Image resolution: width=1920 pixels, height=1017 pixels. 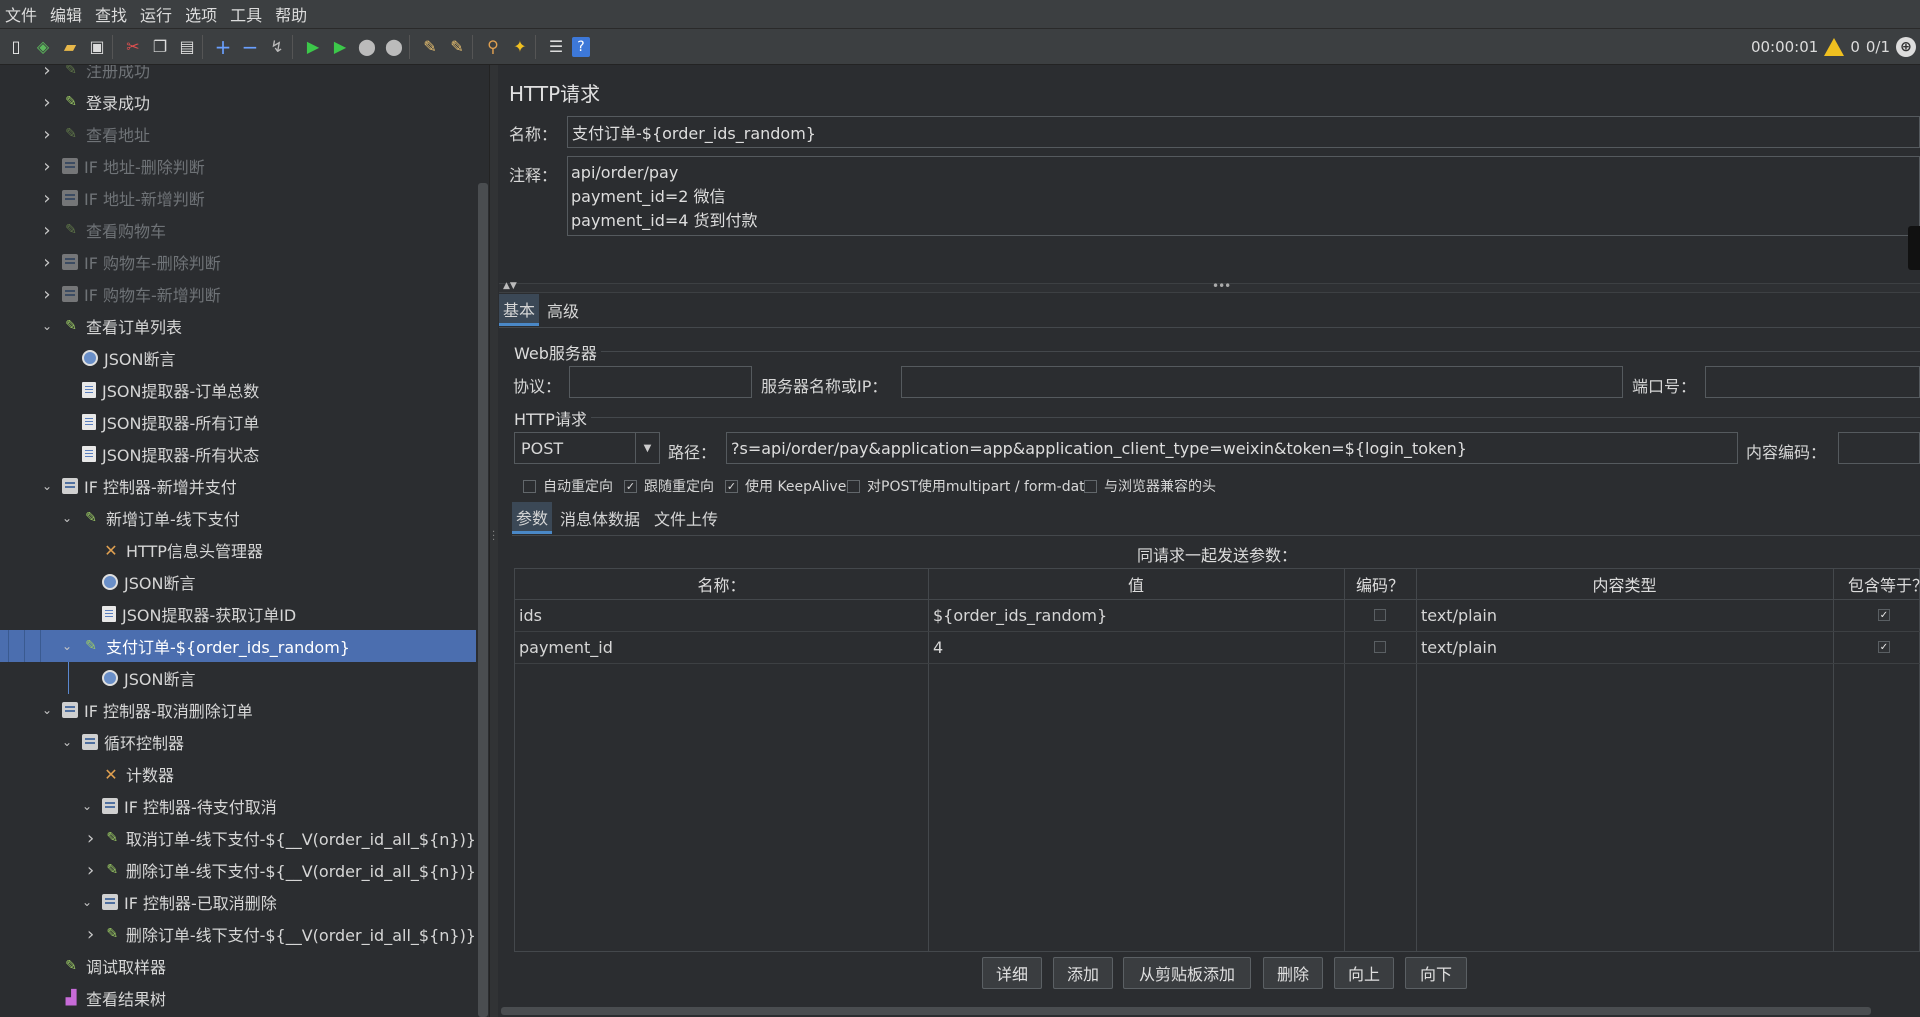 What do you see at coordinates (669, 486) in the screenshot?
I see `follow-redirect-checkbox: ✓ 跟随重定向` at bounding box center [669, 486].